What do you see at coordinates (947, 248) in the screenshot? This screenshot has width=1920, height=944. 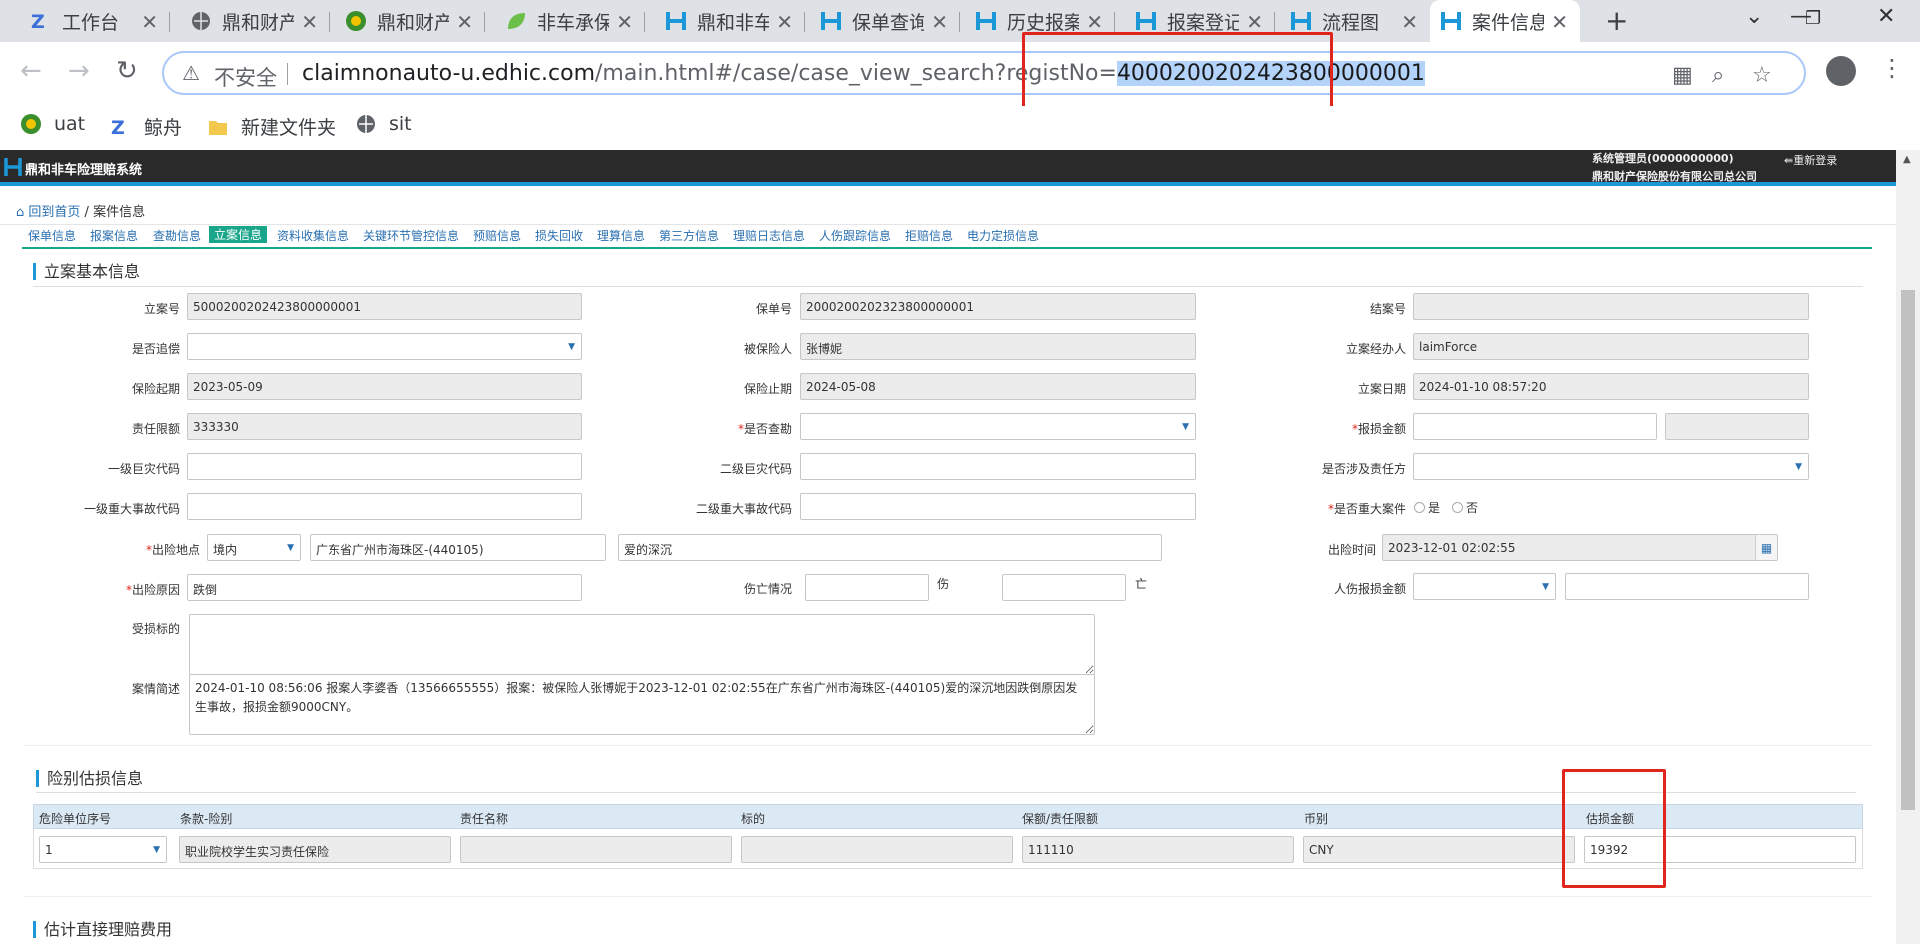 I see `divider` at bounding box center [947, 248].